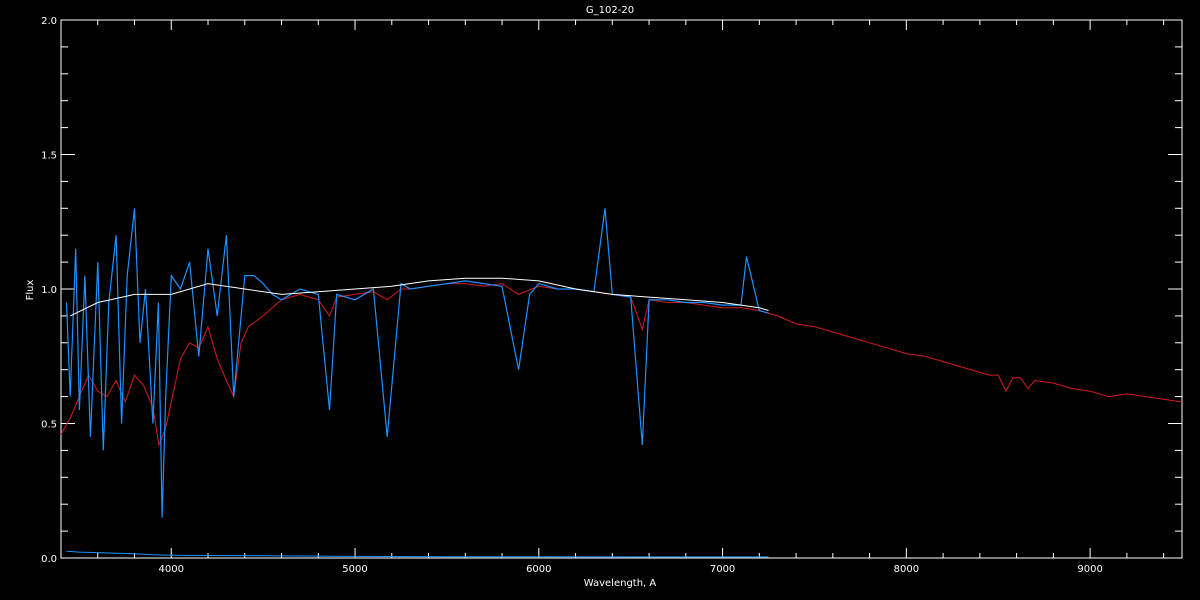 This screenshot has height=600, width=1200. Describe the element at coordinates (722, 569) in the screenshot. I see `x-tick-label: 7000` at that location.